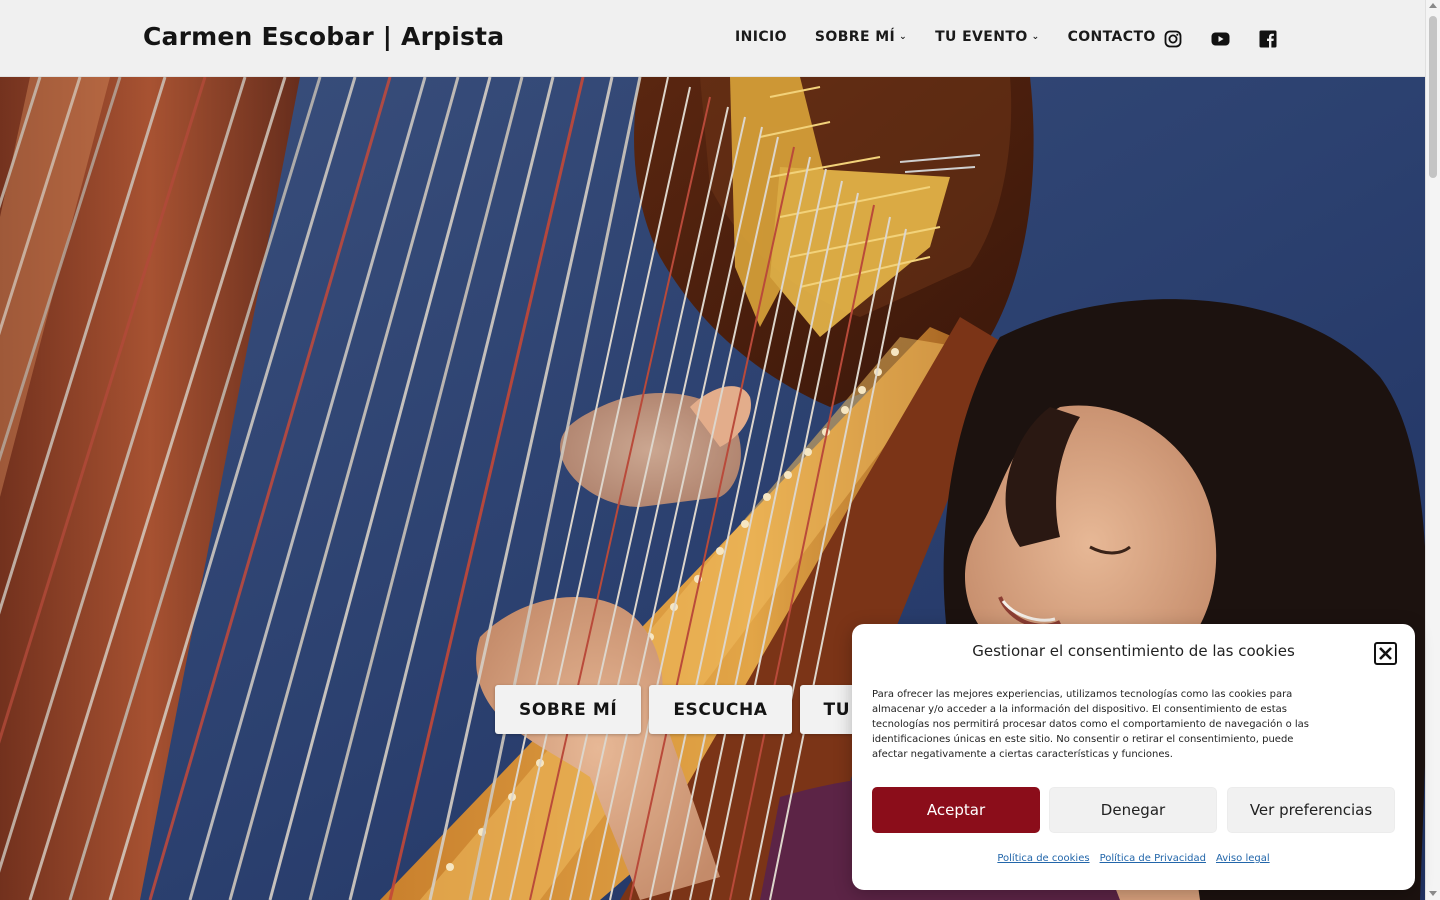 The image size is (1440, 900). I want to click on nav-item-label: CONTACTO, so click(1111, 37).